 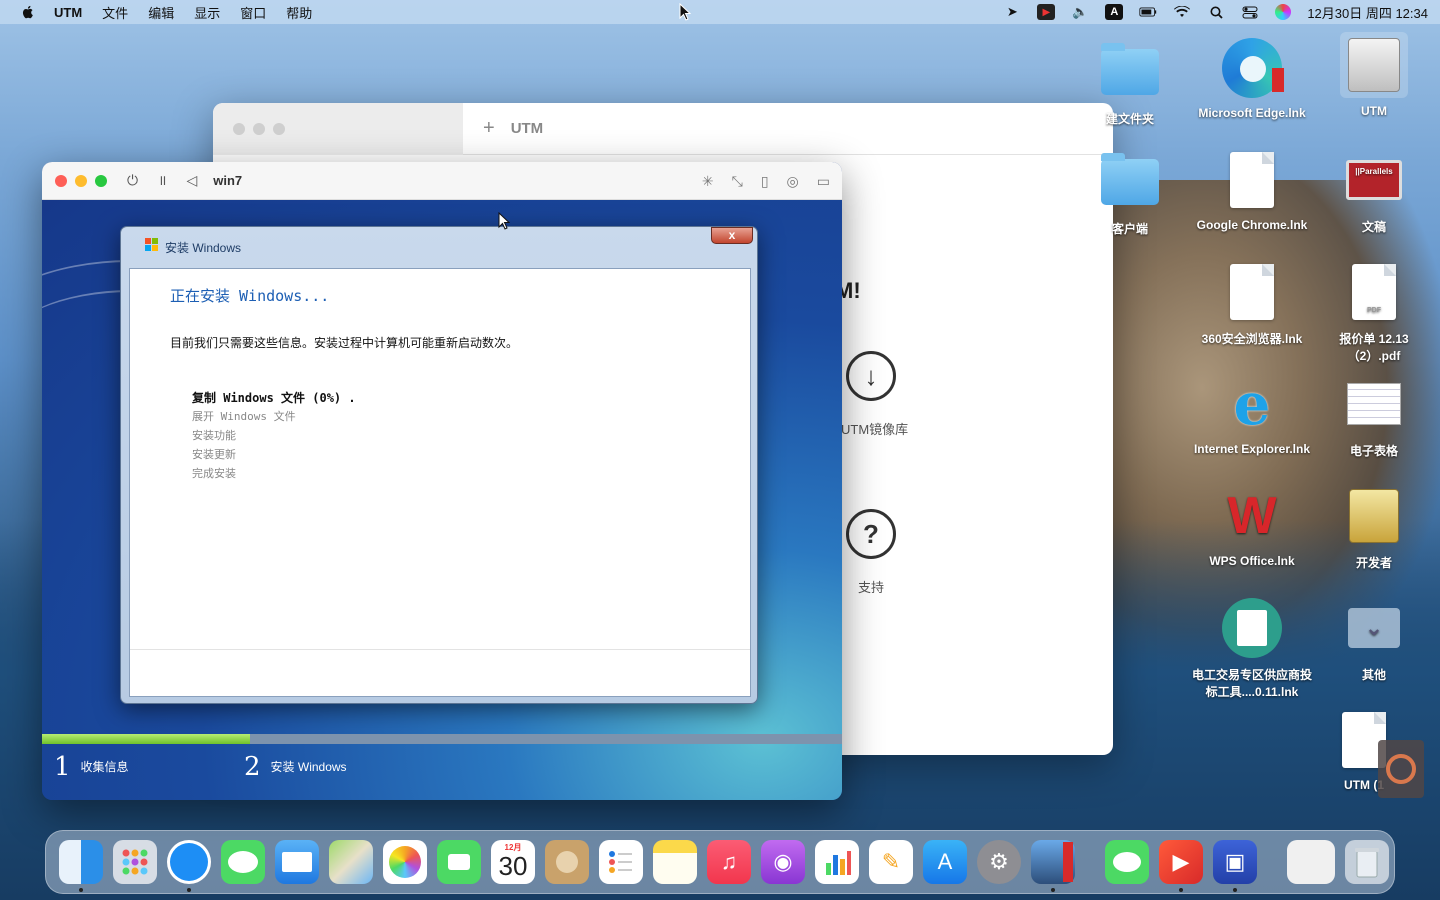 What do you see at coordinates (207, 12) in the screenshot?
I see `menu-view: 显示` at bounding box center [207, 12].